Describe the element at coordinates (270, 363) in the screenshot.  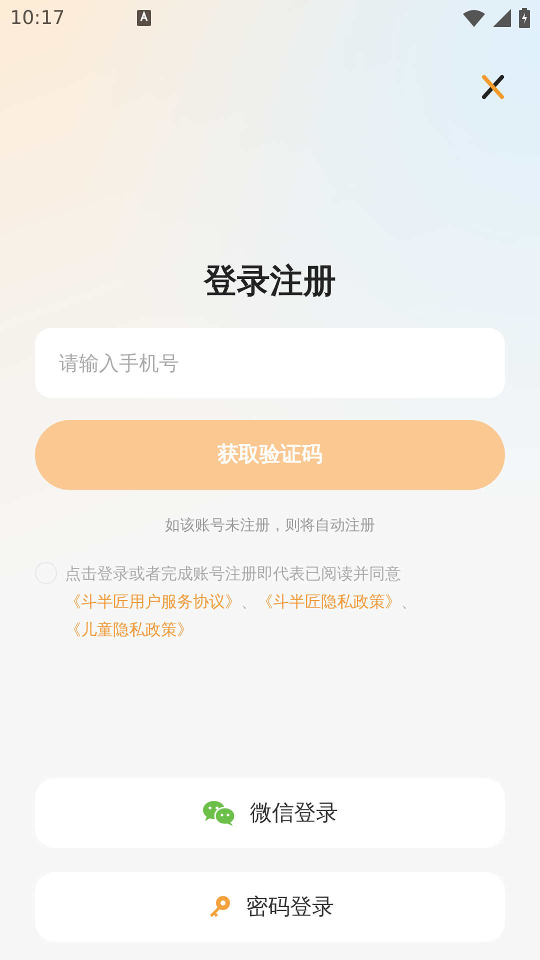
I see `phone-input-field: 请输入手机号` at that location.